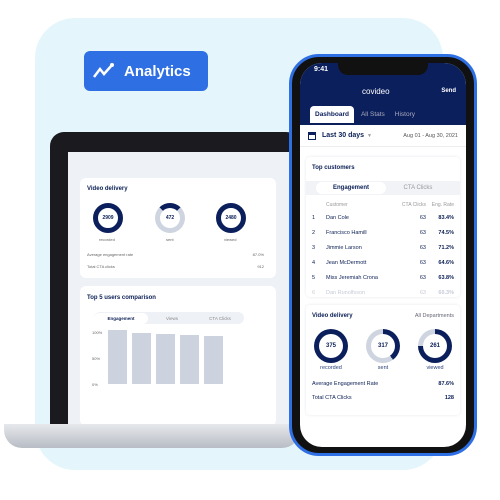 Image resolution: width=500 pixels, height=500 pixels. Describe the element at coordinates (103, 70) in the screenshot. I see `chart-trend-icon` at that location.